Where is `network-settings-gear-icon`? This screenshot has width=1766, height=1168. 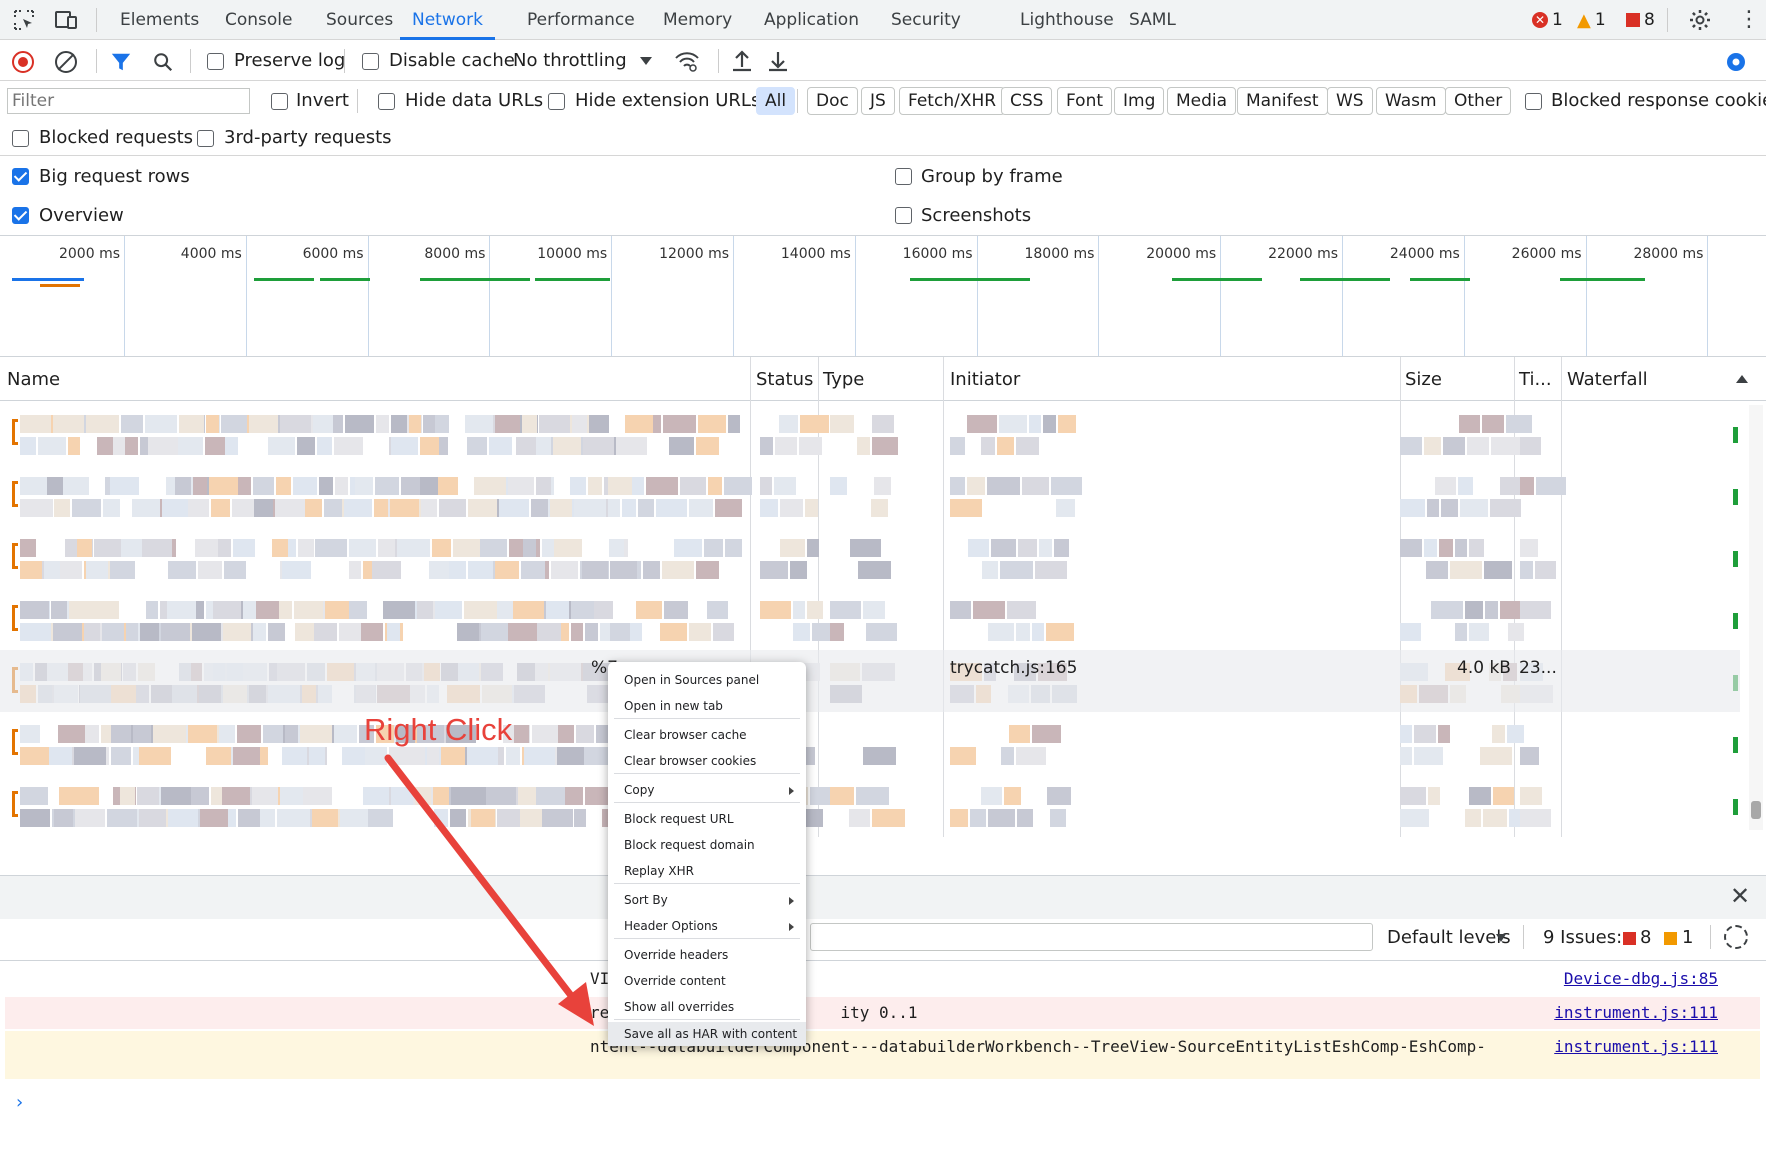
network-settings-gear-icon is located at coordinates (1736, 62).